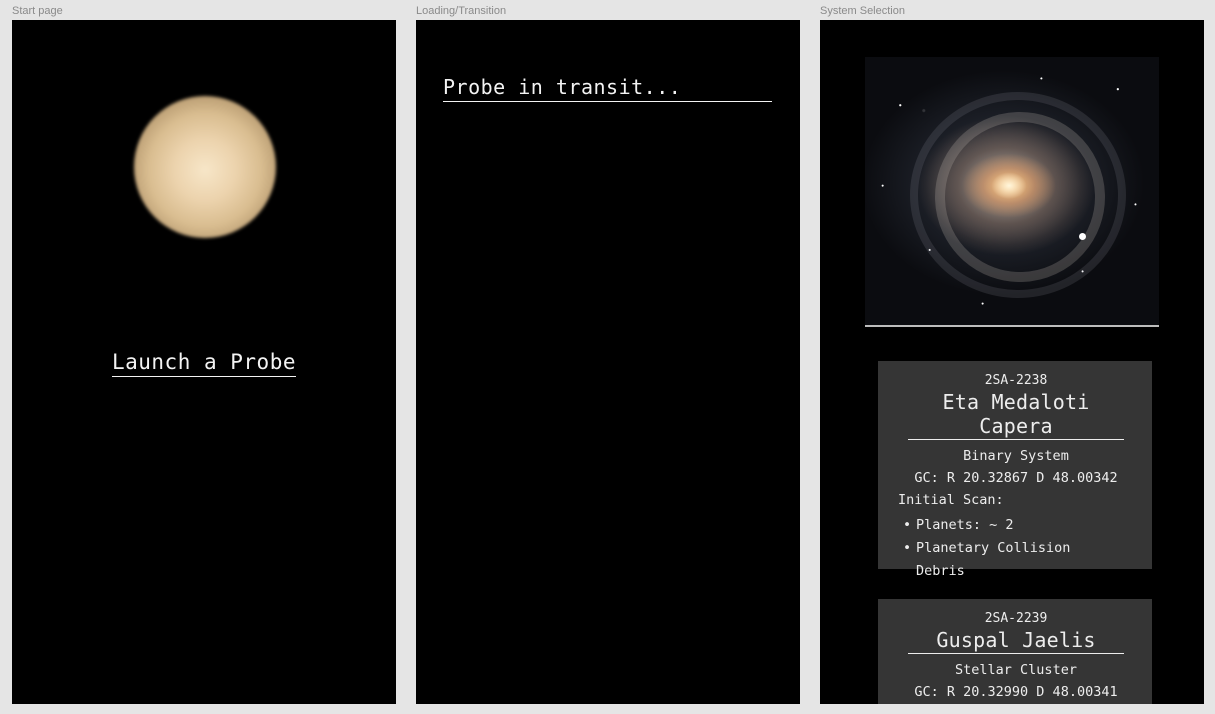 This screenshot has height=714, width=1215. Describe the element at coordinates (1018, 195) in the screenshot. I see `galaxy-arm` at that location.